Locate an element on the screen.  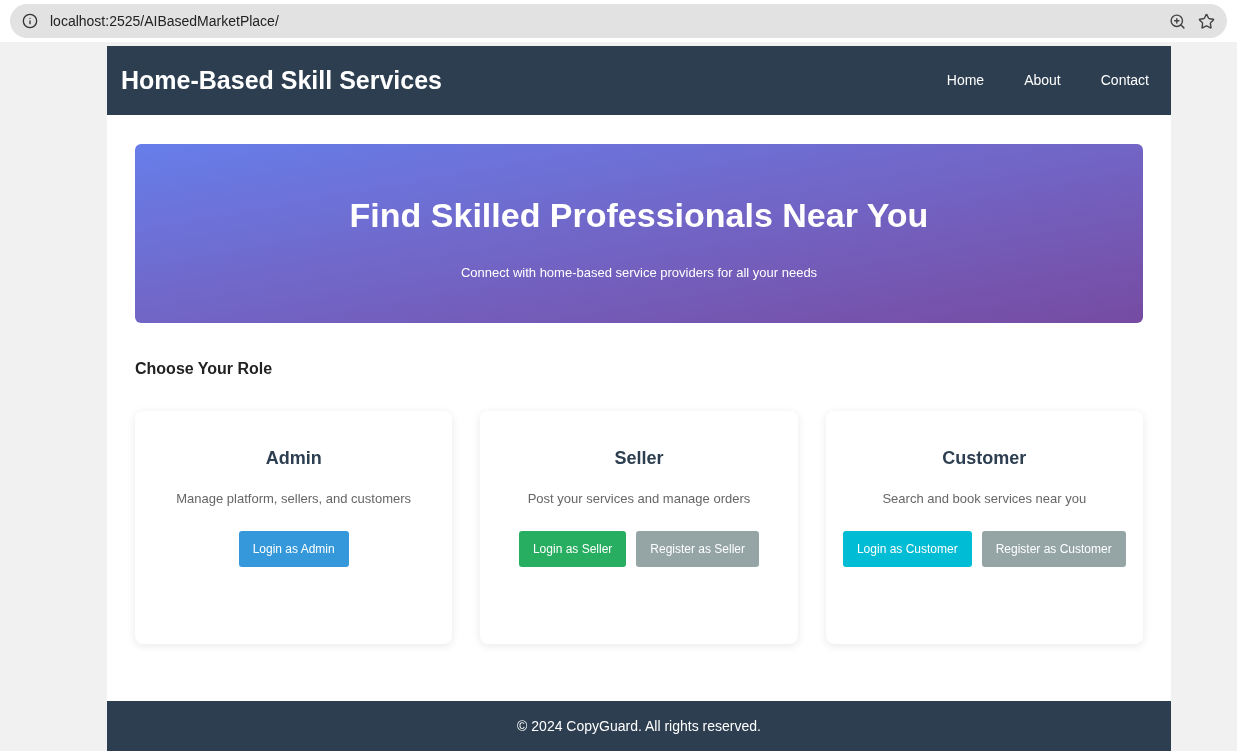
role-description: Search and book services near you is located at coordinates (984, 499).